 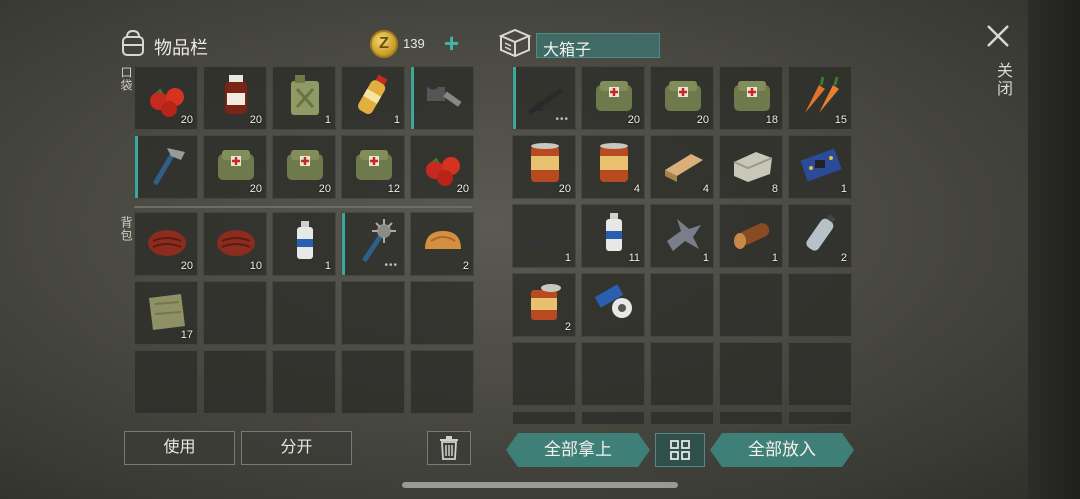 I want to click on put-all-button: 全部放入, so click(x=782, y=450).